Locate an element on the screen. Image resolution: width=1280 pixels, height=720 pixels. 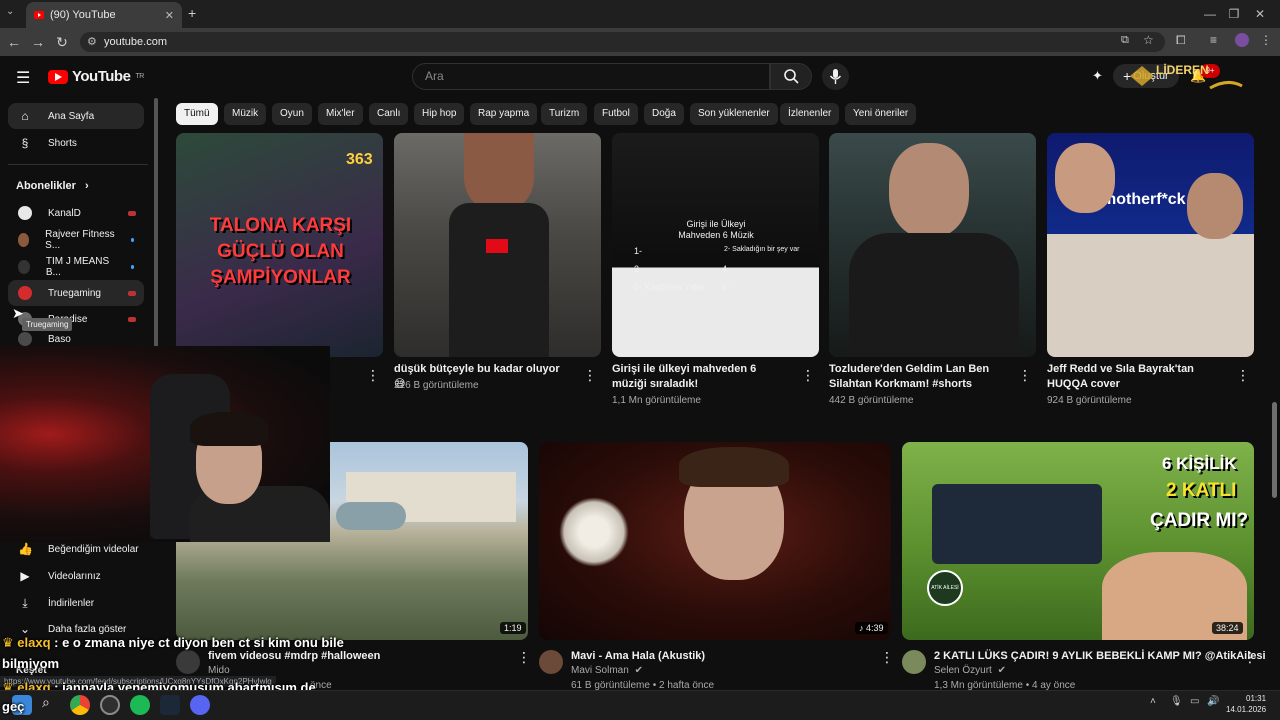
tab-list-icon: ⌄ is located at coordinates (10, 11).